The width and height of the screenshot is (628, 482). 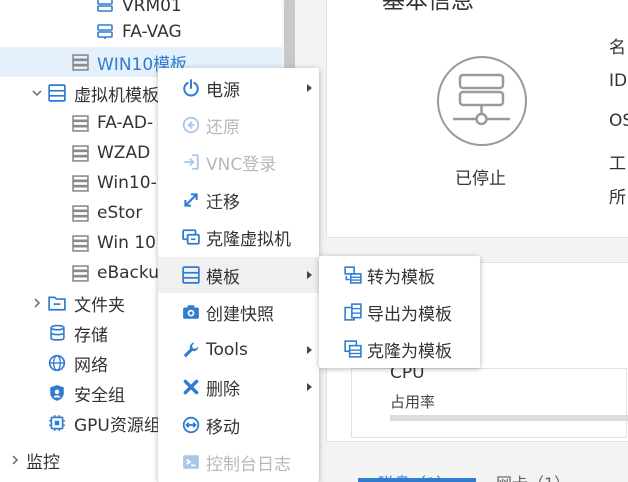 What do you see at coordinates (191, 275) in the screenshot?
I see `template-menu-icon` at bounding box center [191, 275].